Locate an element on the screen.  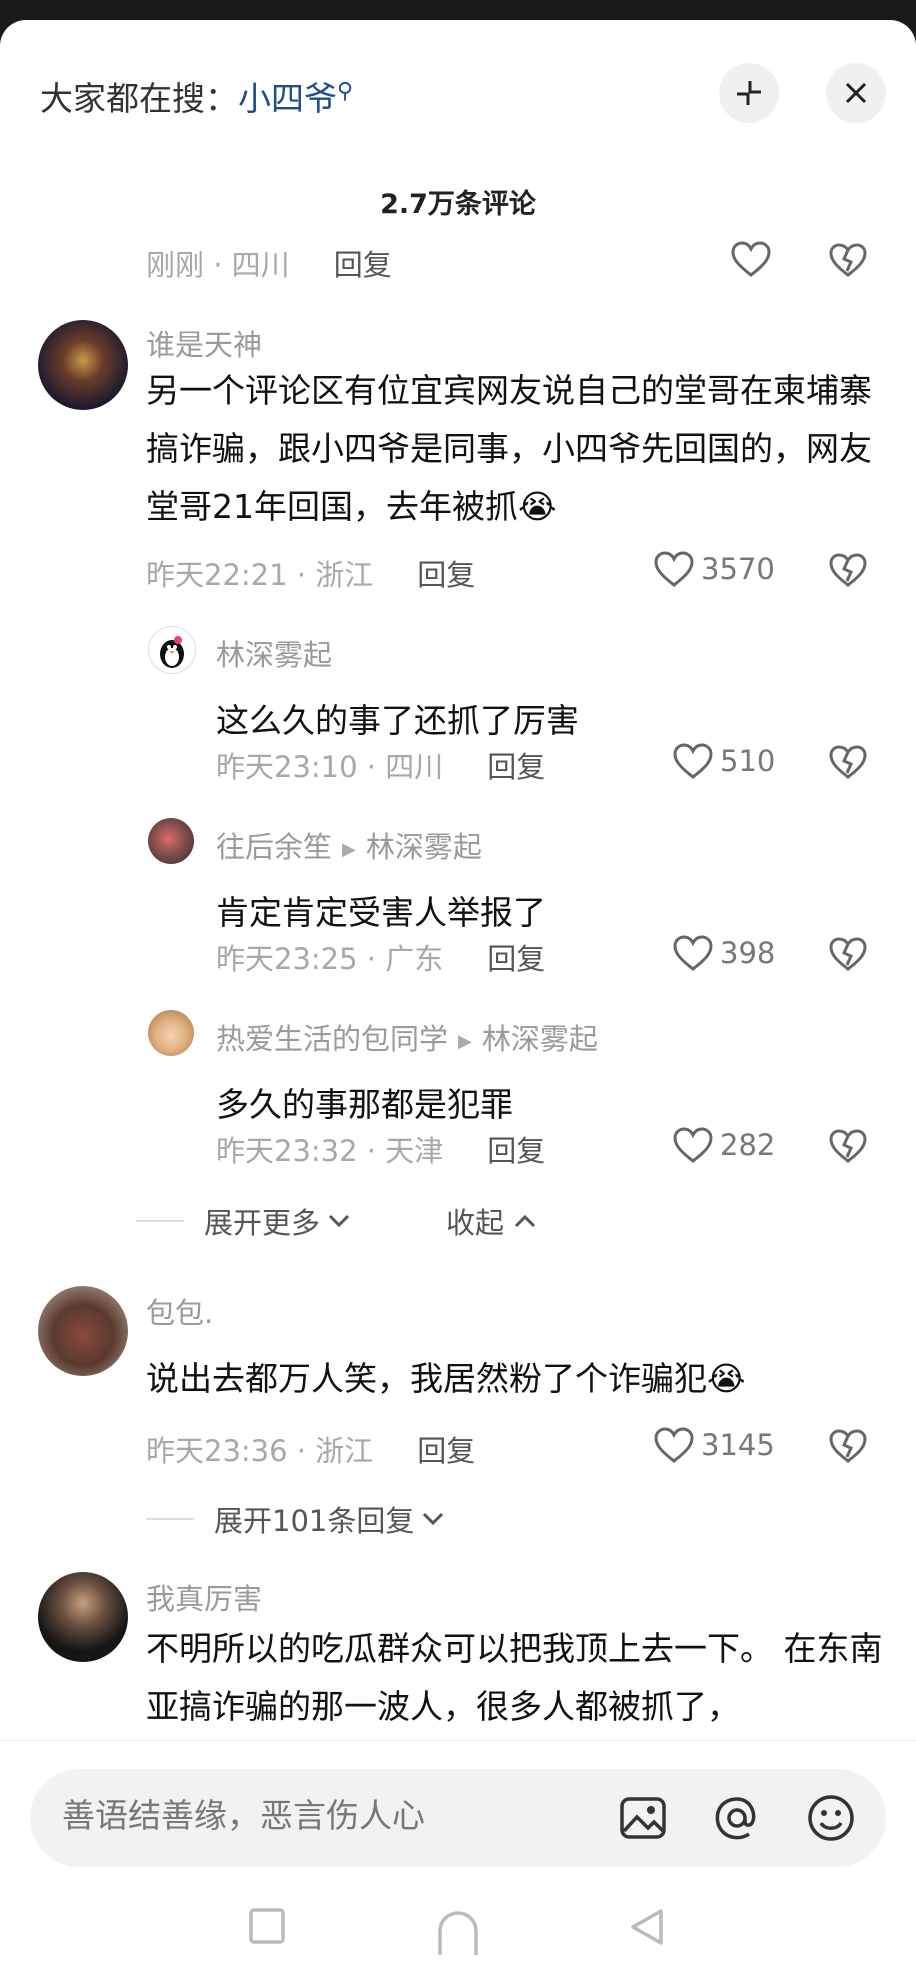
search-icon: ⚲ is located at coordinates (345, 91).